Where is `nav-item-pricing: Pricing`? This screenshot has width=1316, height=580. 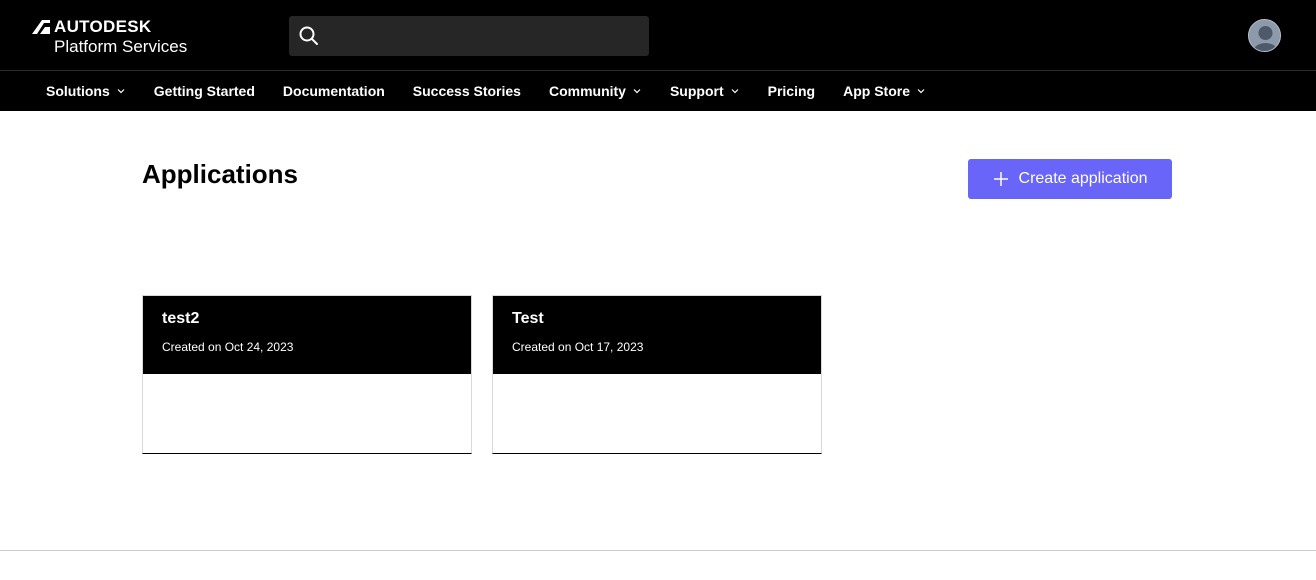
nav-item-pricing: Pricing is located at coordinates (791, 91).